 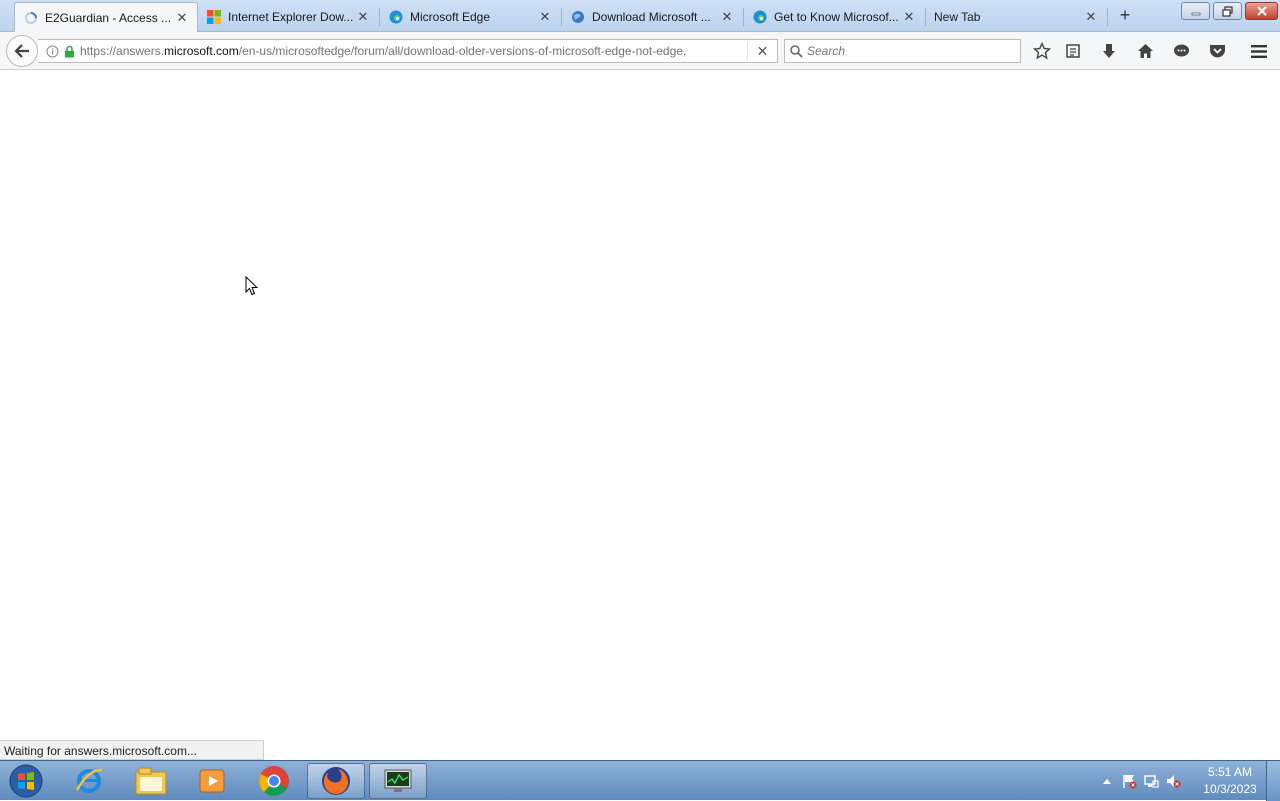 I want to click on chat-icon, so click(x=1181, y=51).